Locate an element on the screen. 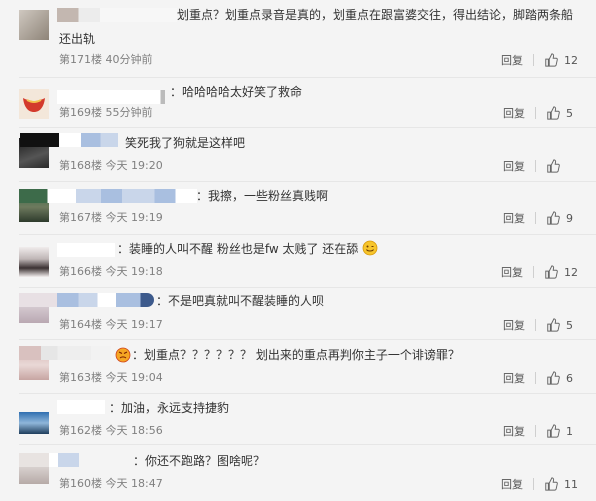  comment-item: 笑死我了狗就是这样吧 第168楼 今天 19:20 回复 is located at coordinates (298, 155).